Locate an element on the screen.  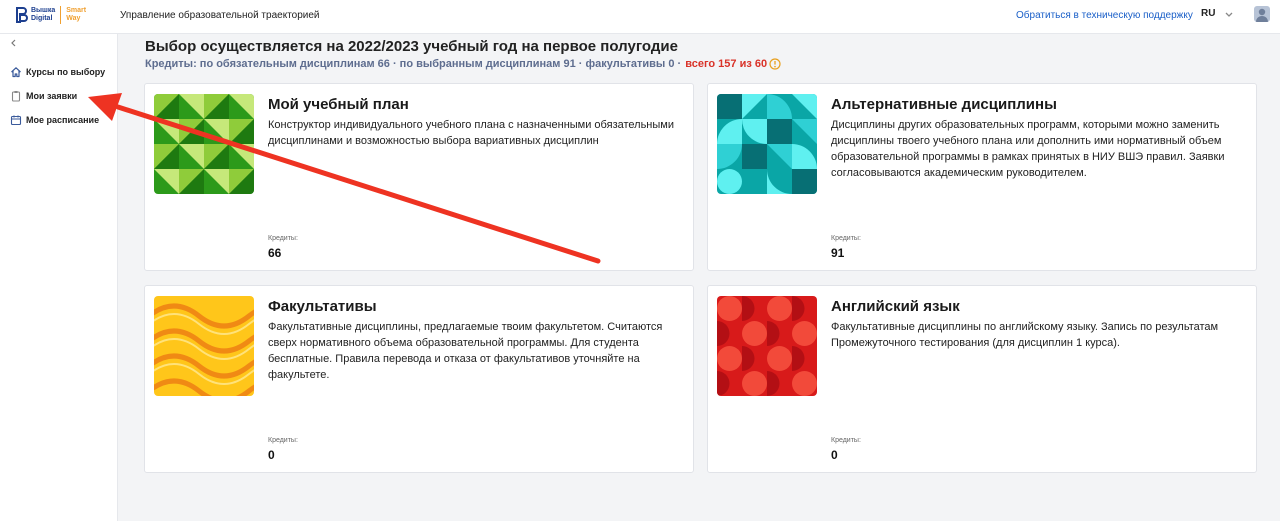
chevron-down-icon is located at coordinates (1229, 14).